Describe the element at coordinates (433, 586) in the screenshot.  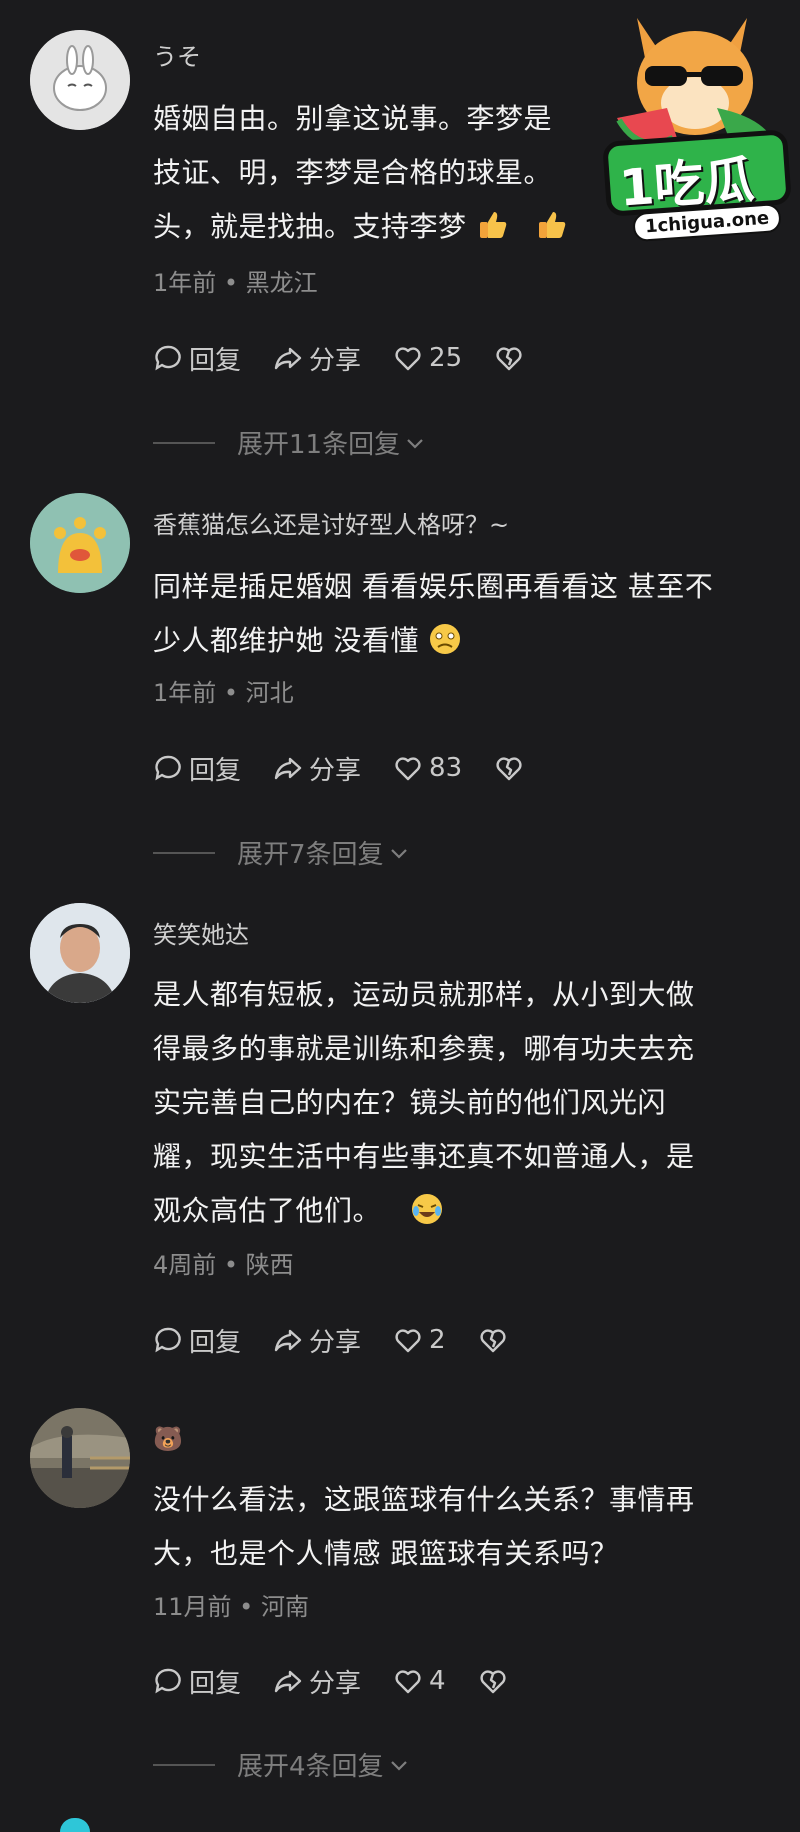
I see `comment-line: 同样是插足婚姻 看看娱乐圈再看看这 甚至不` at that location.